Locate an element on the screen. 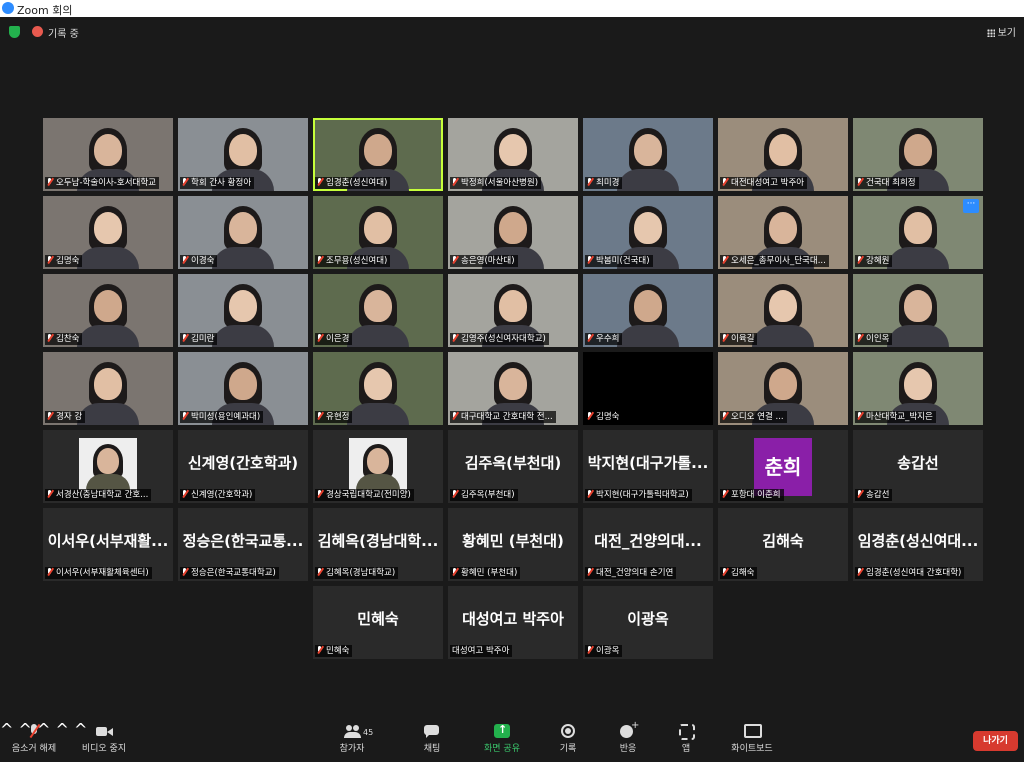 This screenshot has height=762, width=1024. stop-video-button: 비디오 중지 is located at coordinates (104, 739).